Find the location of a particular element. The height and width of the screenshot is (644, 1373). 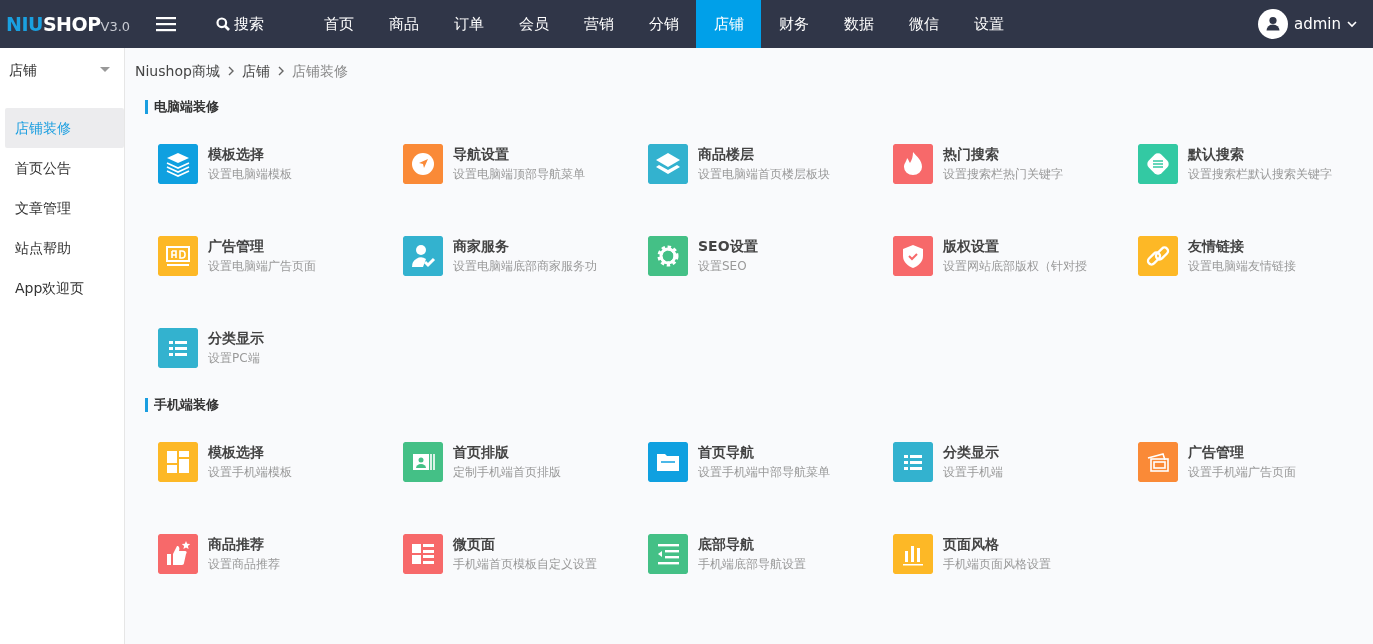

tile-description: 设置电脑端底部商家服务功 is located at coordinates (525, 266).